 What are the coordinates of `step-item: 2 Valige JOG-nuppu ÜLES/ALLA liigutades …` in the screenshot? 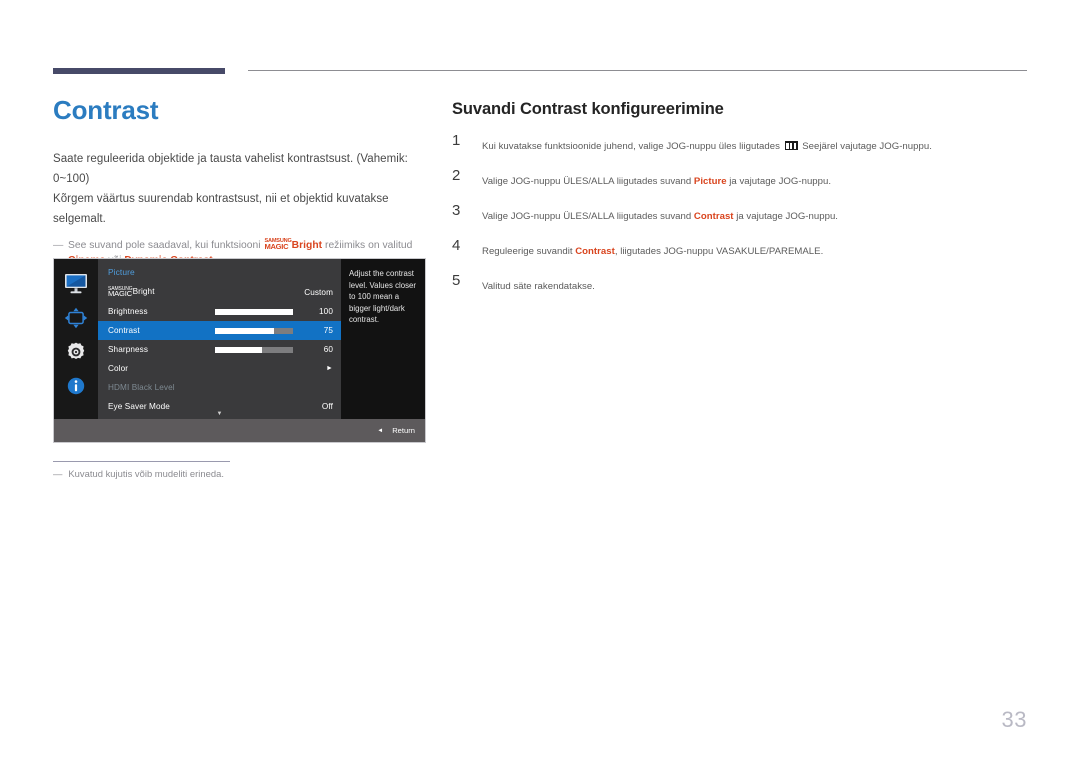 It's located at (739, 178).